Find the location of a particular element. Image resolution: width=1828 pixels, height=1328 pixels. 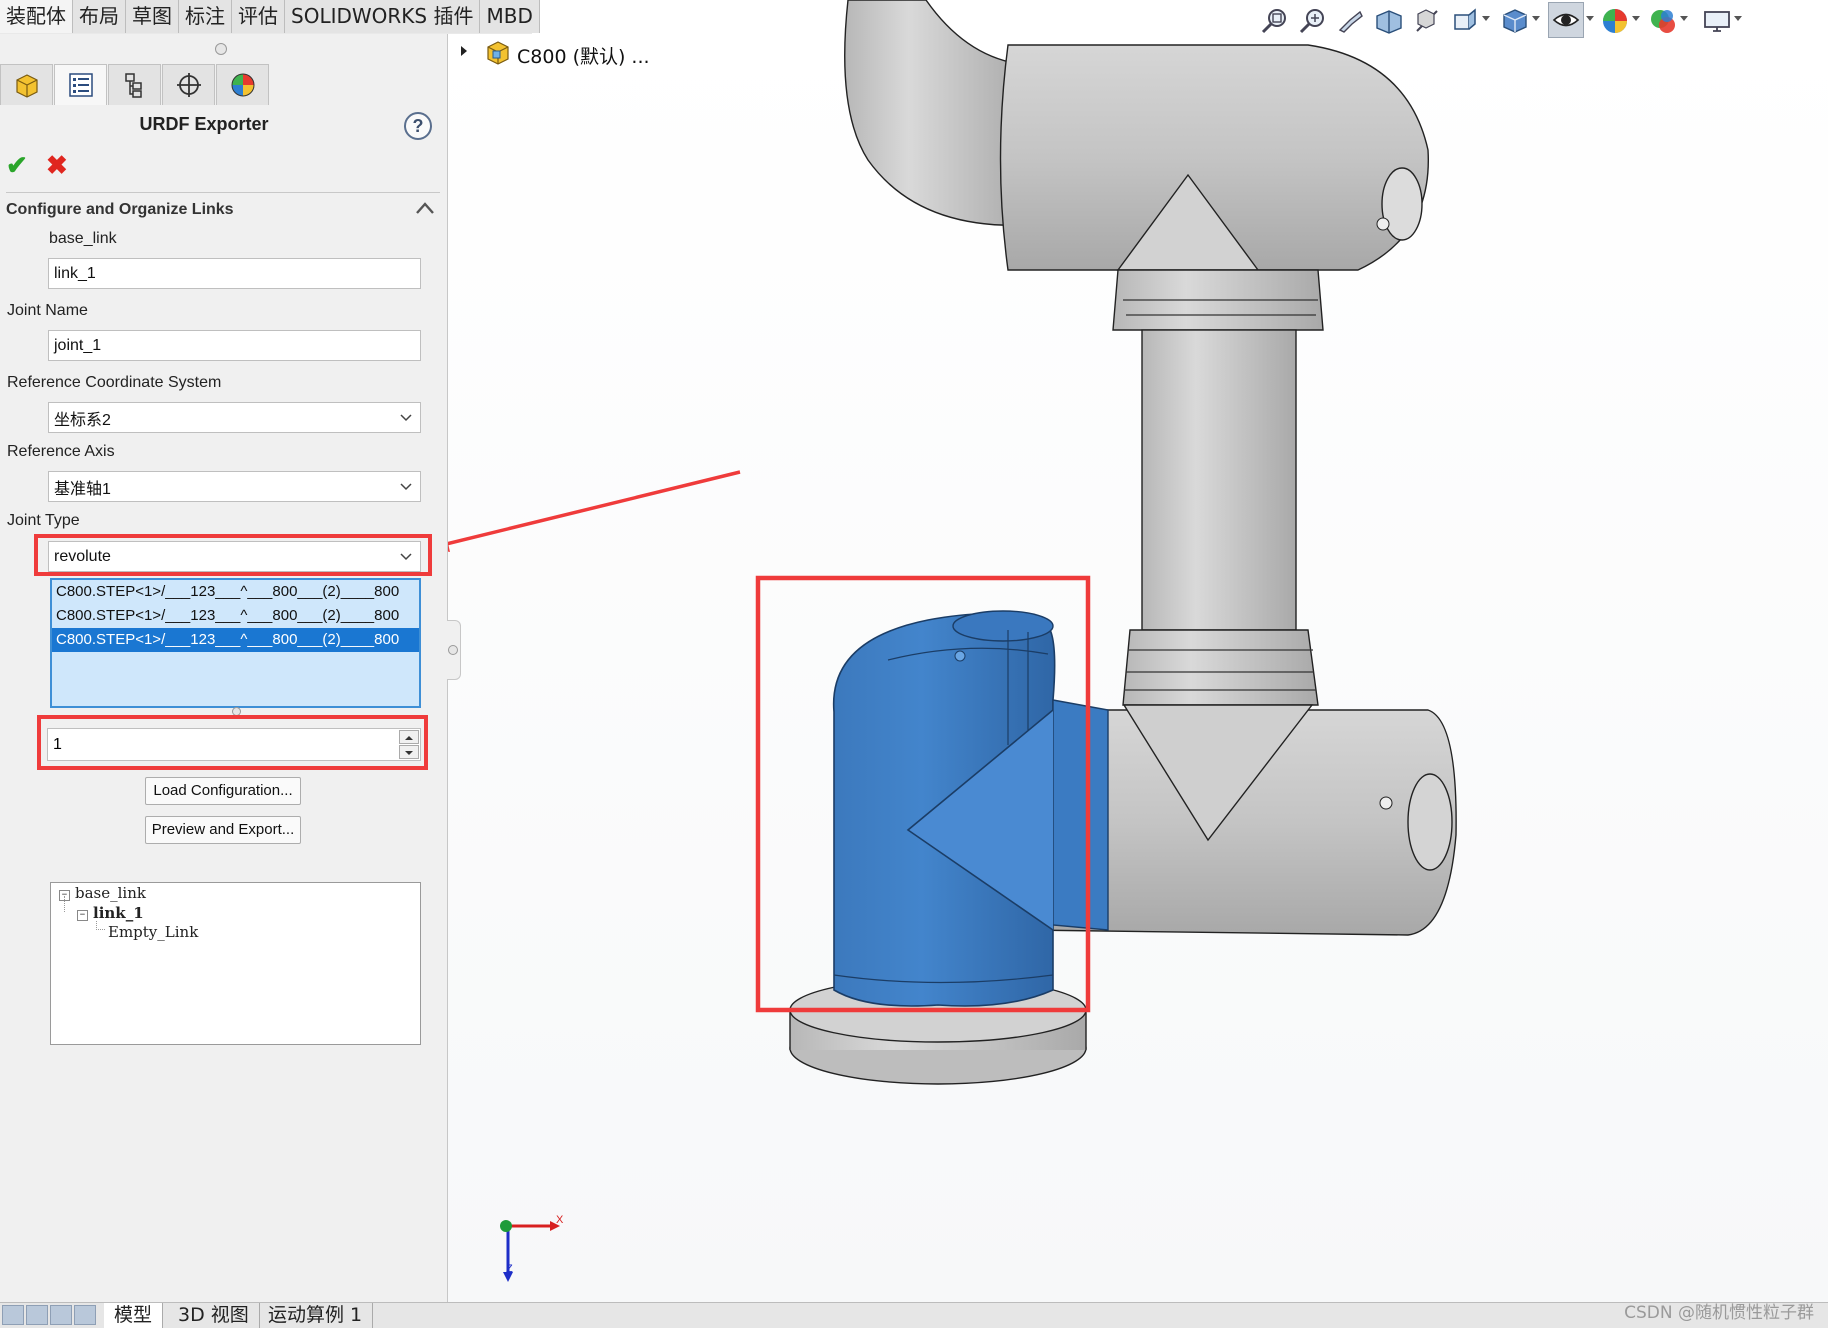

color-sphere-icon is located at coordinates (242, 85).